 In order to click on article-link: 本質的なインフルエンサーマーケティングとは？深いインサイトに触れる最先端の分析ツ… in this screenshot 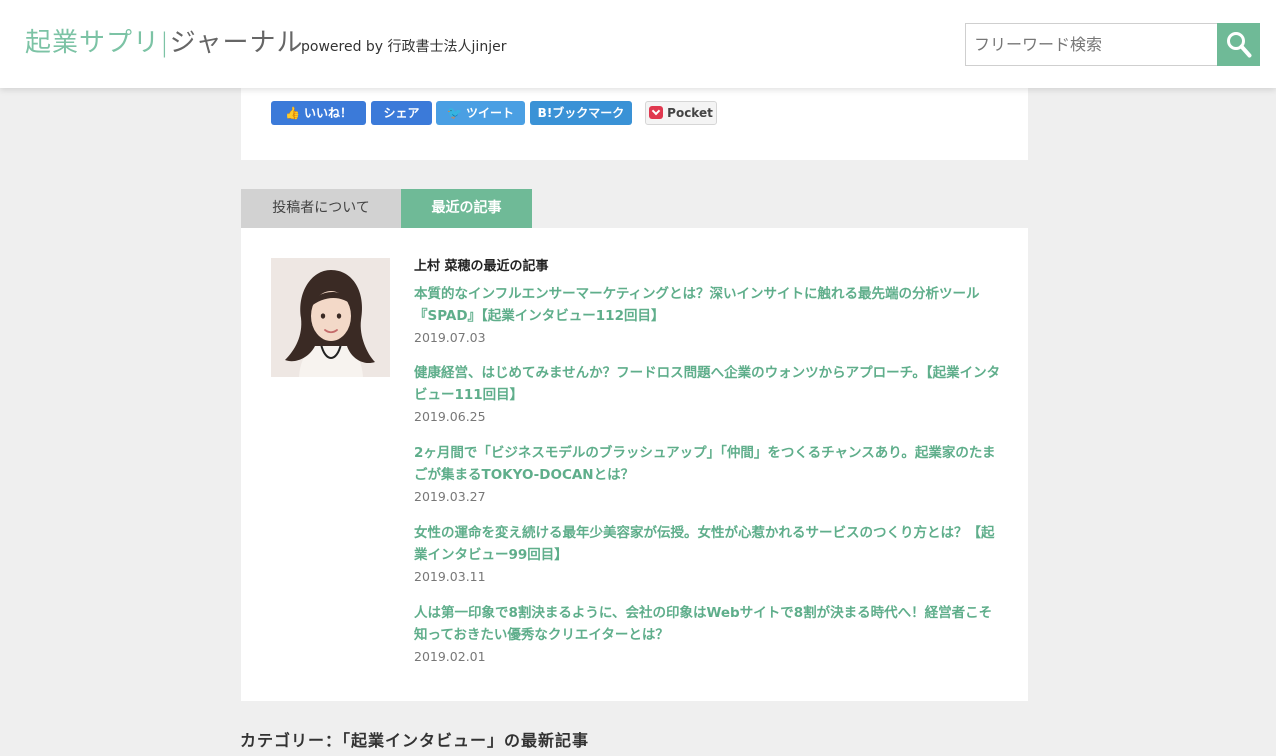, I will do `click(709, 305)`.